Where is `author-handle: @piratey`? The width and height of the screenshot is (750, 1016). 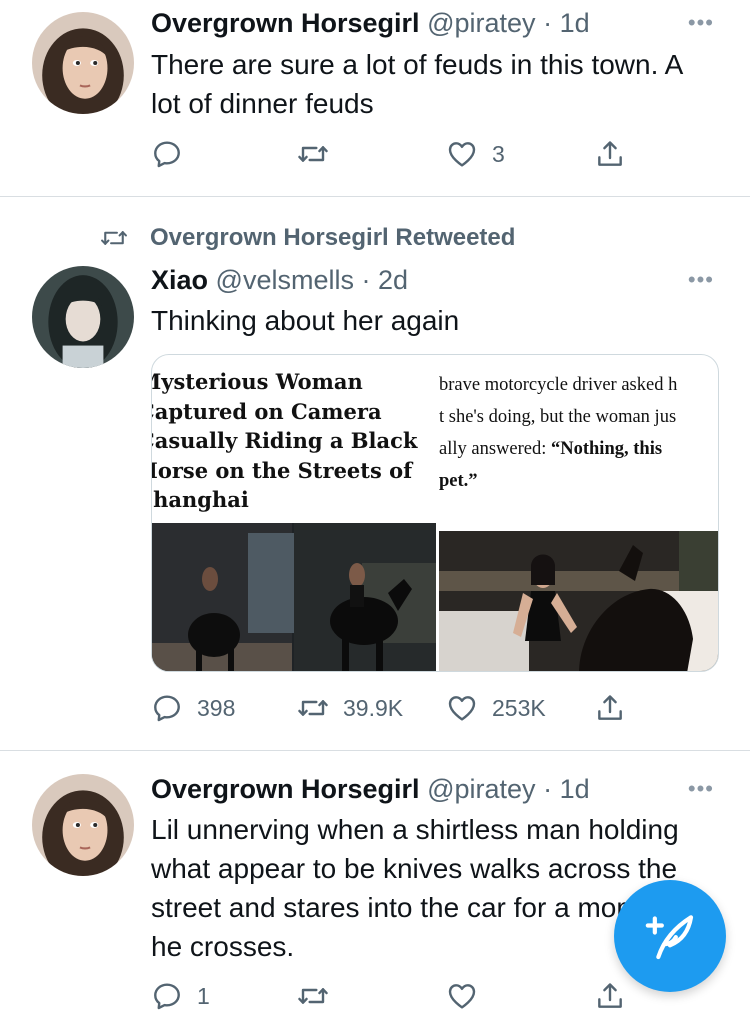
author-handle: @piratey is located at coordinates (481, 789).